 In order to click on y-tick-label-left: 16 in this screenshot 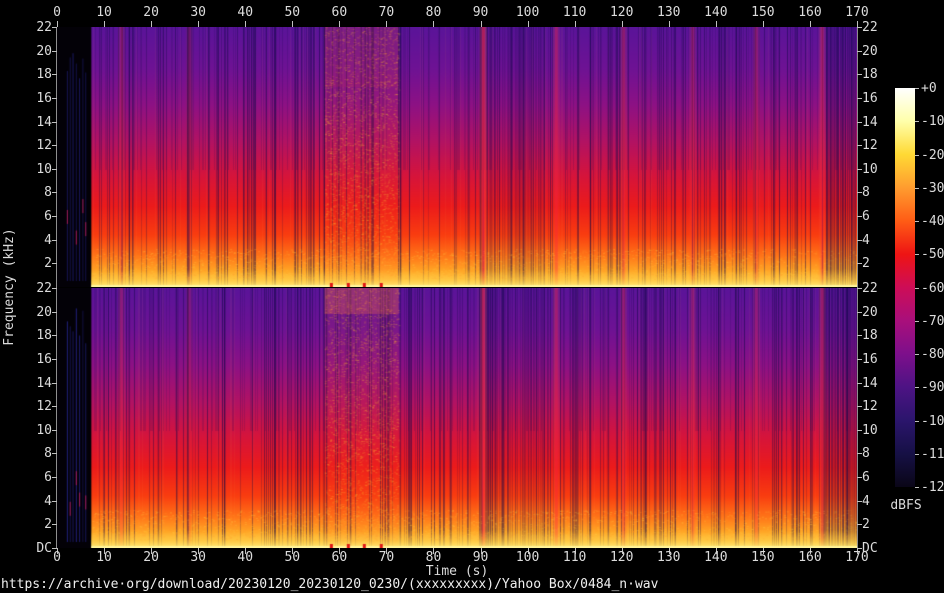, I will do `click(44, 98)`.